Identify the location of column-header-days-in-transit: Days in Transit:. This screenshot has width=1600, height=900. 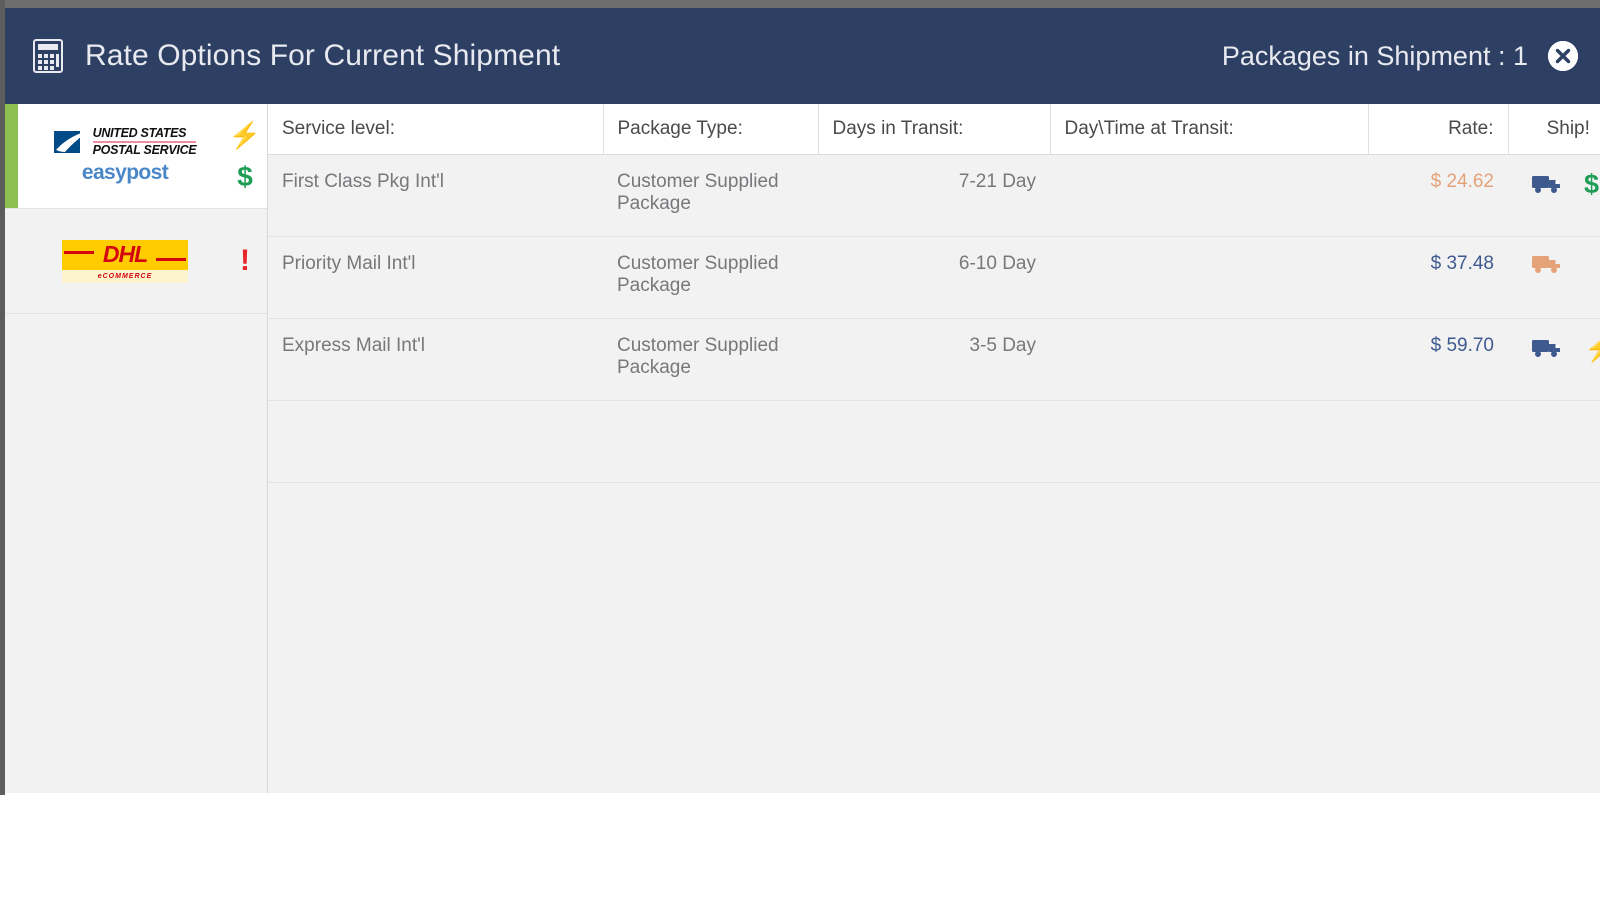
(934, 129).